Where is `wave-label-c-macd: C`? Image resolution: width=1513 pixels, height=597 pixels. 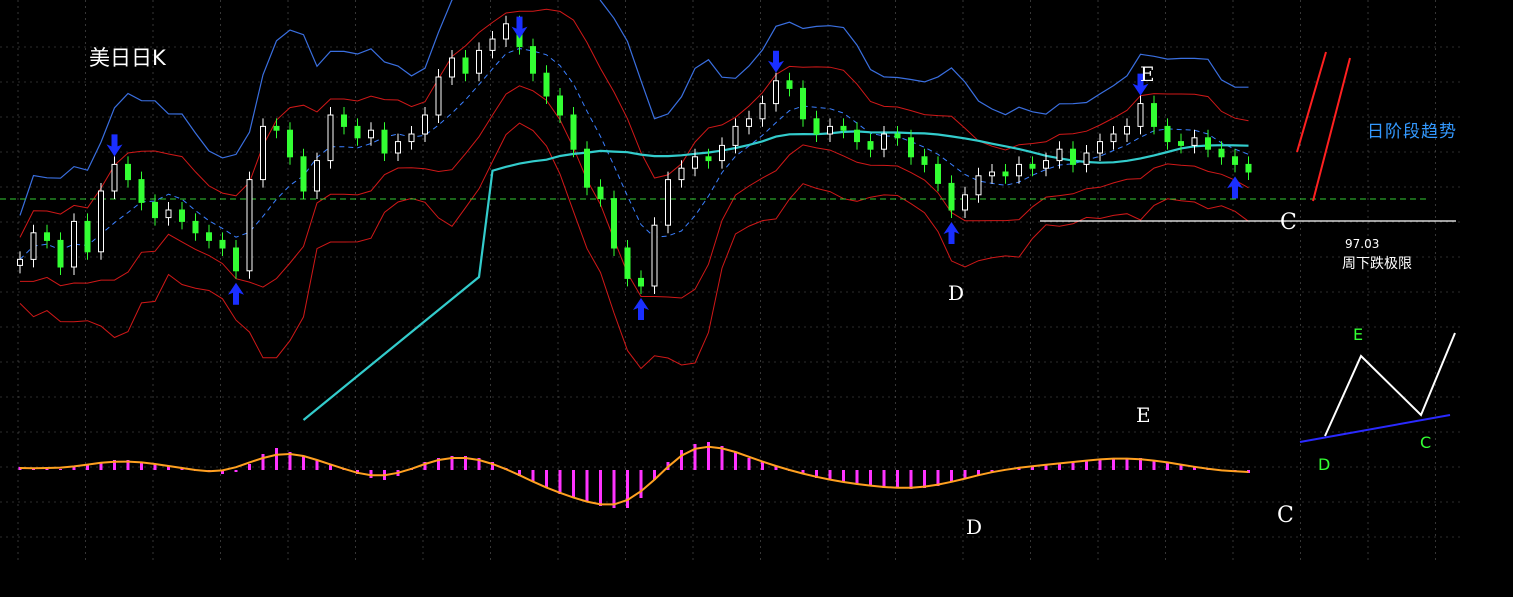 wave-label-c-macd: C is located at coordinates (1285, 515).